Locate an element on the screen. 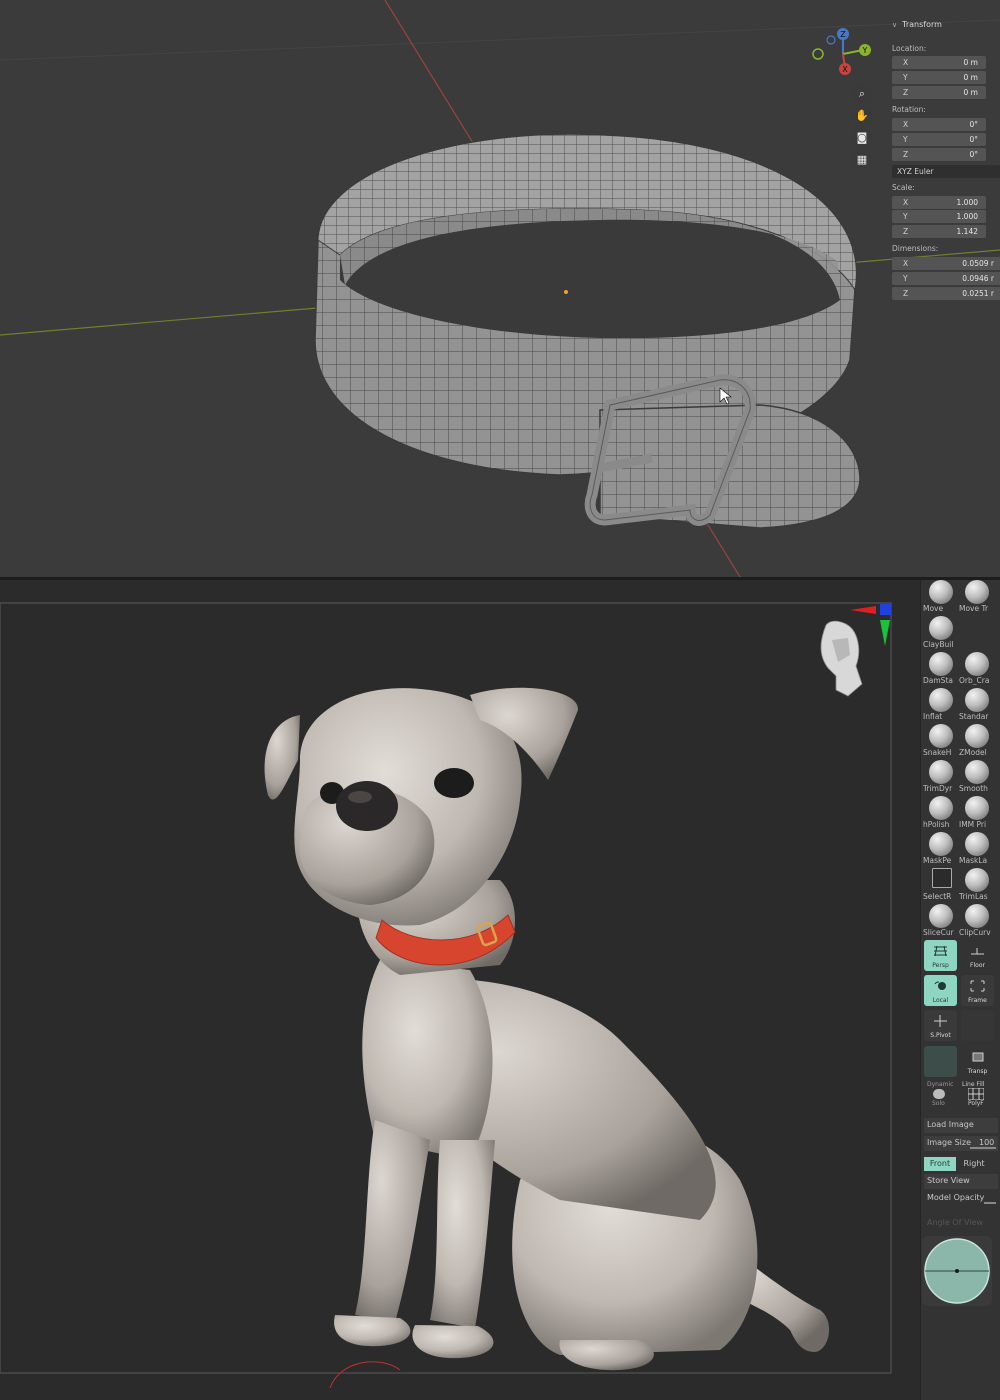 The height and width of the screenshot is (1400, 1000). gizmo-x-label: X is located at coordinates (845, 69).